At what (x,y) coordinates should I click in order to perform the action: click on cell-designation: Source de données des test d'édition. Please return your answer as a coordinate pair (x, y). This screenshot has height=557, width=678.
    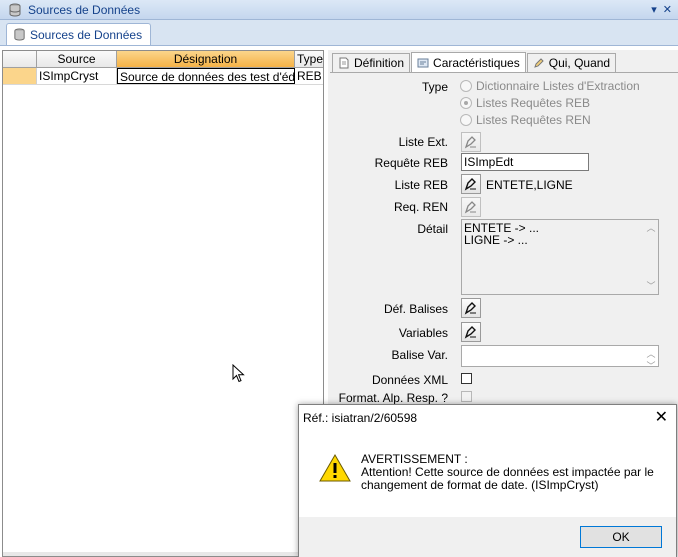
    Looking at the image, I should click on (206, 76).